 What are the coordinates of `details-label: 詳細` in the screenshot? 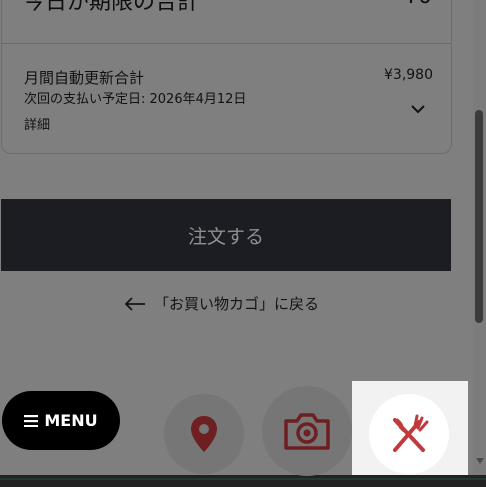 It's located at (37, 123).